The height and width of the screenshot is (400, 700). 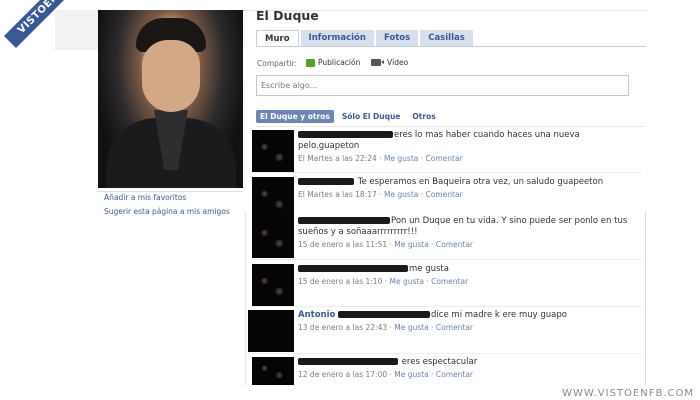 I want to click on post-time: El Martes a las 18:17, so click(x=337, y=194).